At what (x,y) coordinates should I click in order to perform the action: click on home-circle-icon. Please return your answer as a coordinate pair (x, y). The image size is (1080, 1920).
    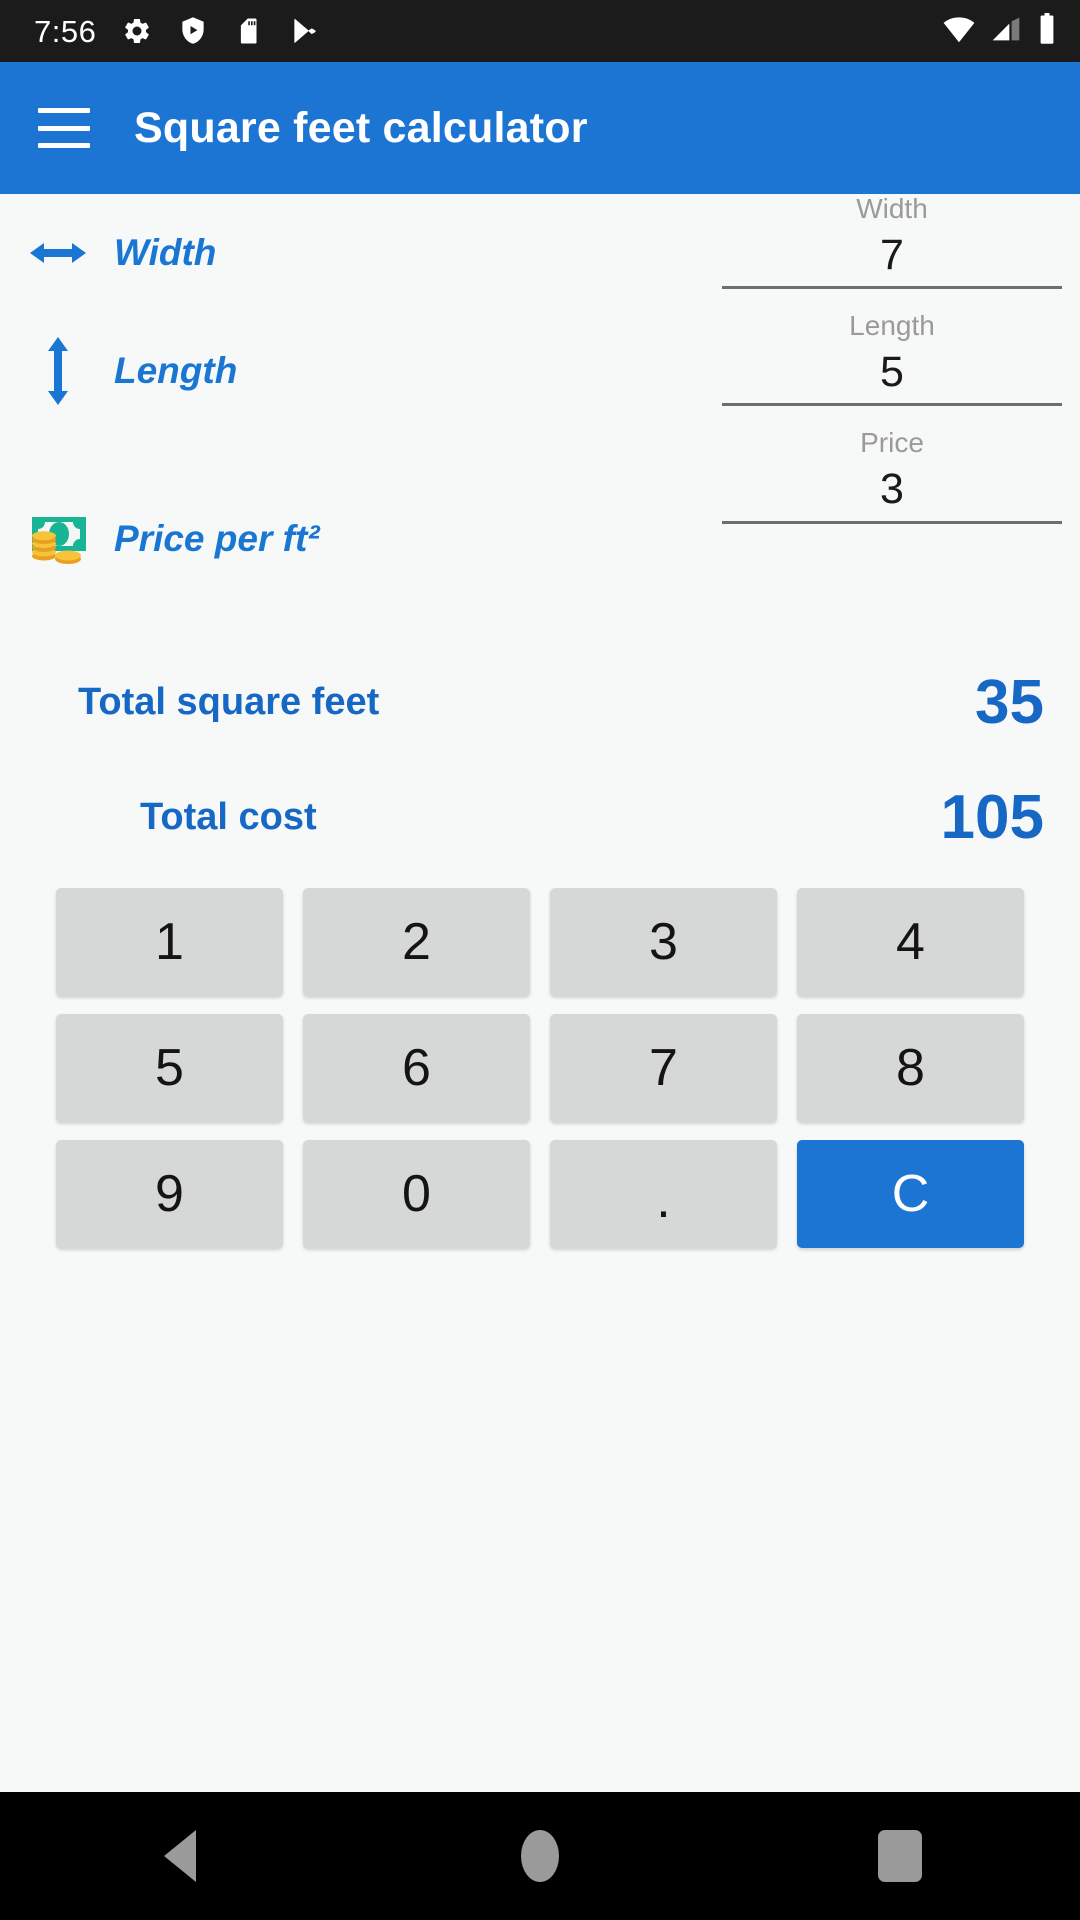
    Looking at the image, I should click on (540, 1856).